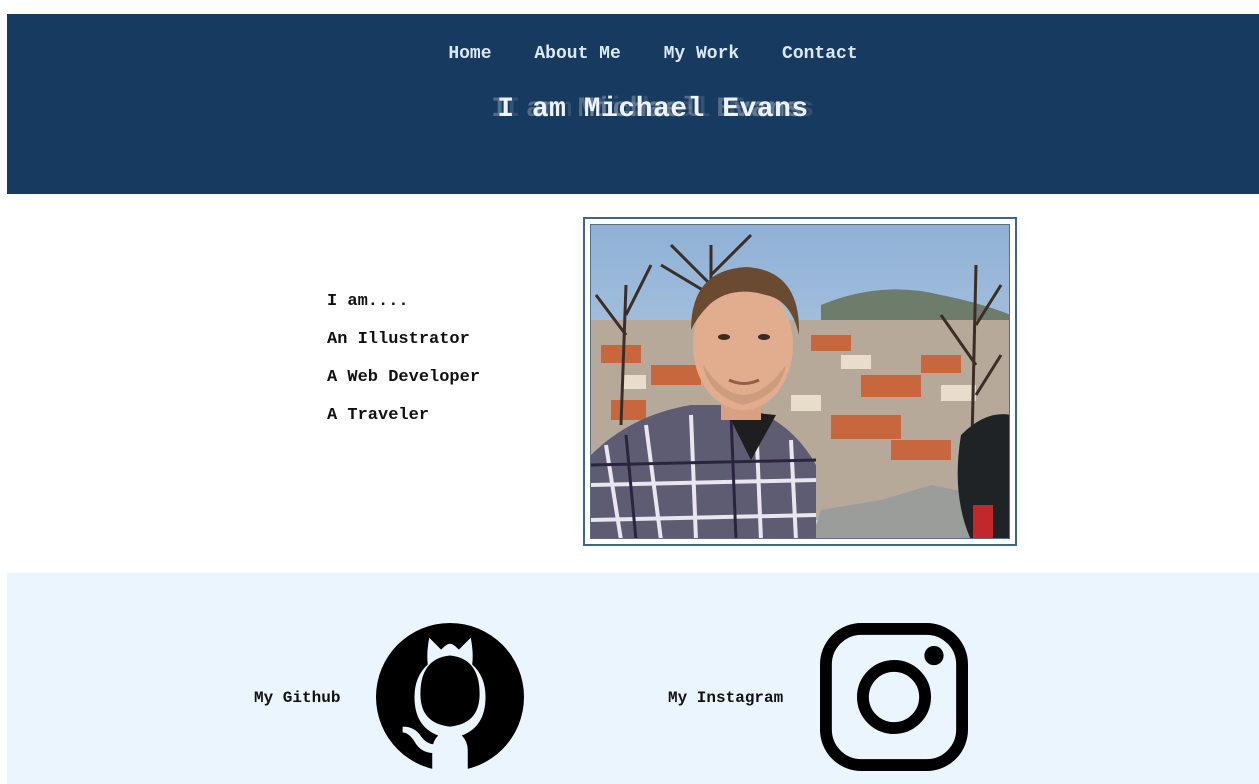 The height and width of the screenshot is (784, 1259). What do you see at coordinates (469, 54) in the screenshot?
I see `nav-home-link: Home` at bounding box center [469, 54].